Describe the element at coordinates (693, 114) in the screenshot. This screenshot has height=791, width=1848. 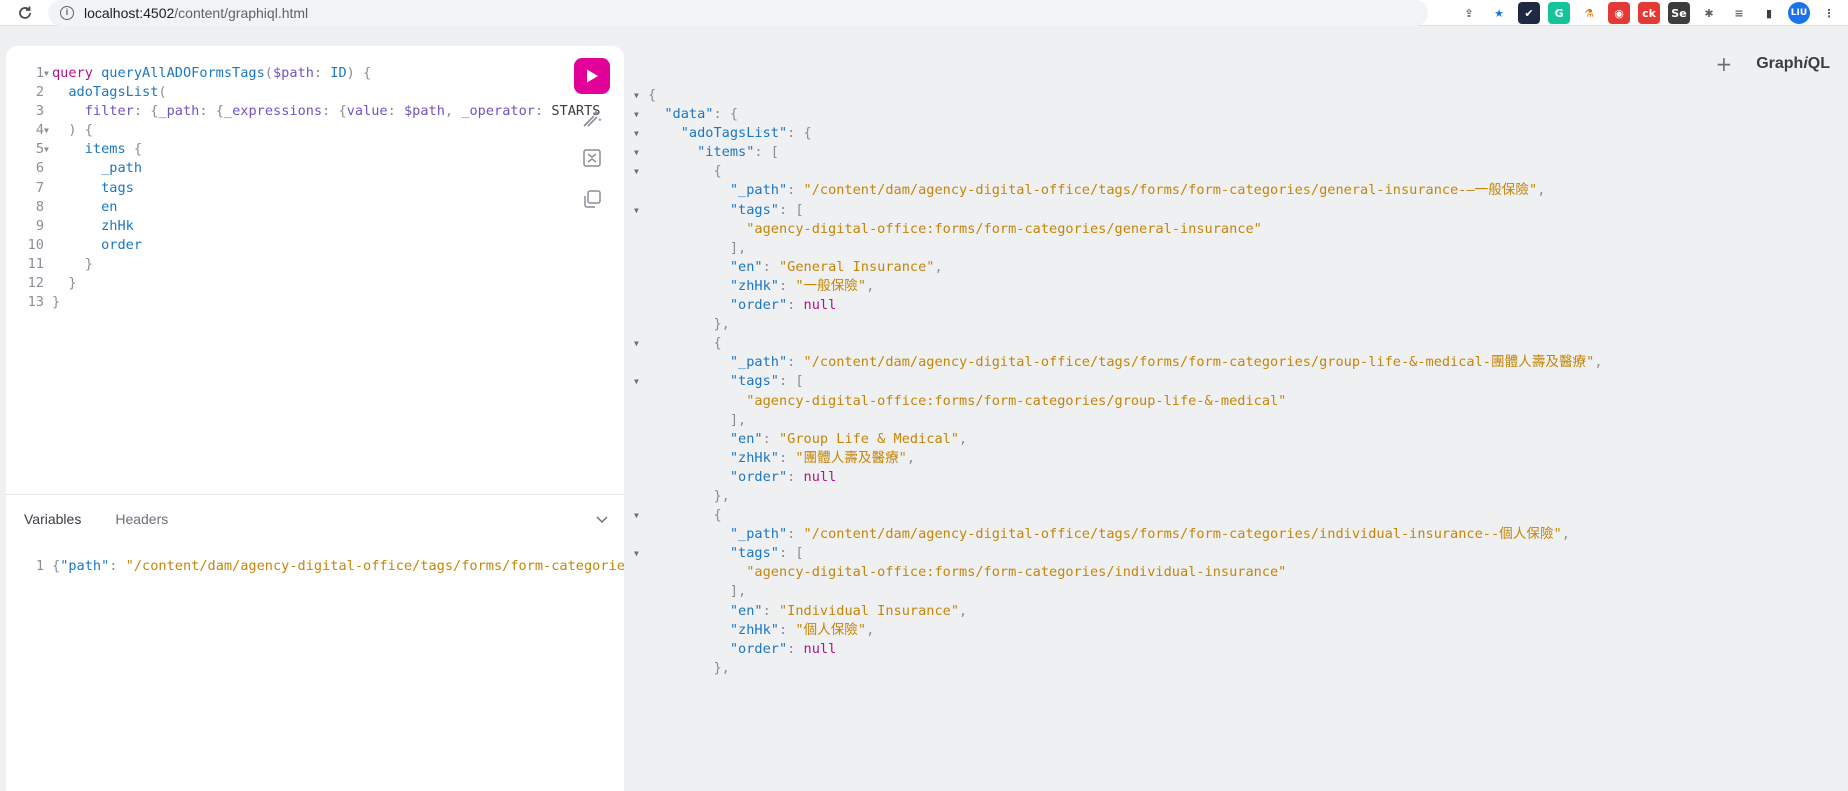
I see `line-content: "data": {` at that location.